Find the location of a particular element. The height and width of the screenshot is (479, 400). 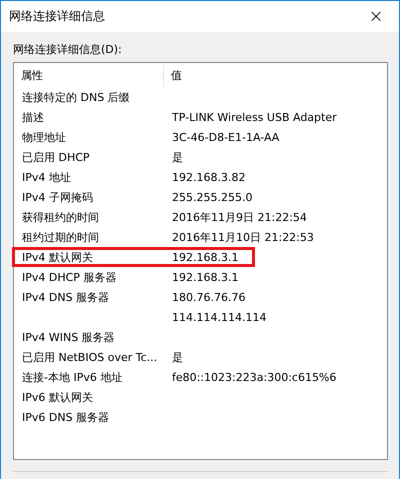

value-cell-text: 192.168.3.82 is located at coordinates (208, 177).